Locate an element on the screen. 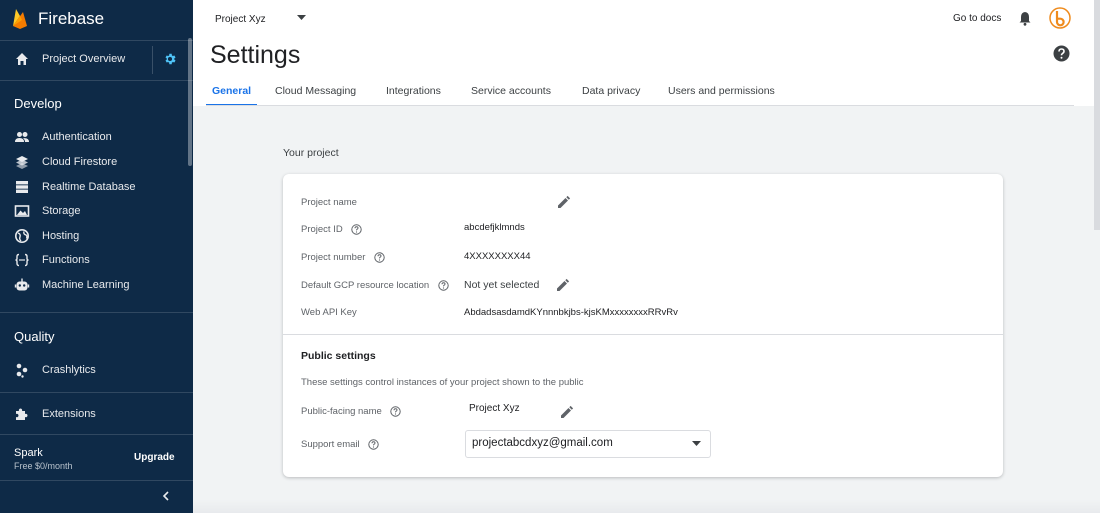  sidebar-item-machine-learning: Machine Learning is located at coordinates (95, 285).